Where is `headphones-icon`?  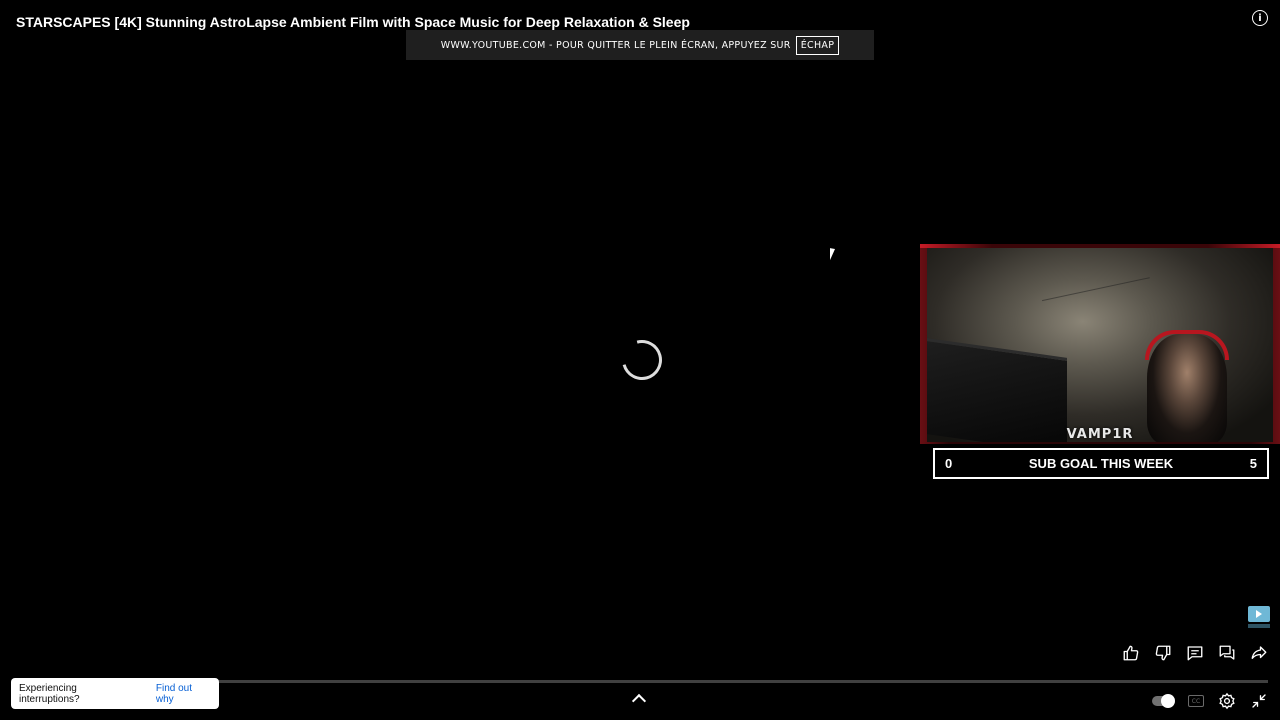 headphones-icon is located at coordinates (1187, 345).